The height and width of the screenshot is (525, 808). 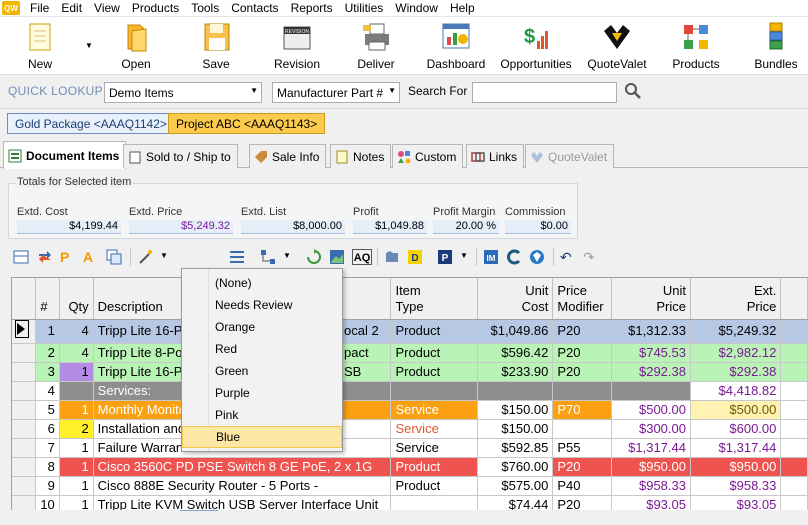 I want to click on menu-view: View, so click(x=107, y=8).